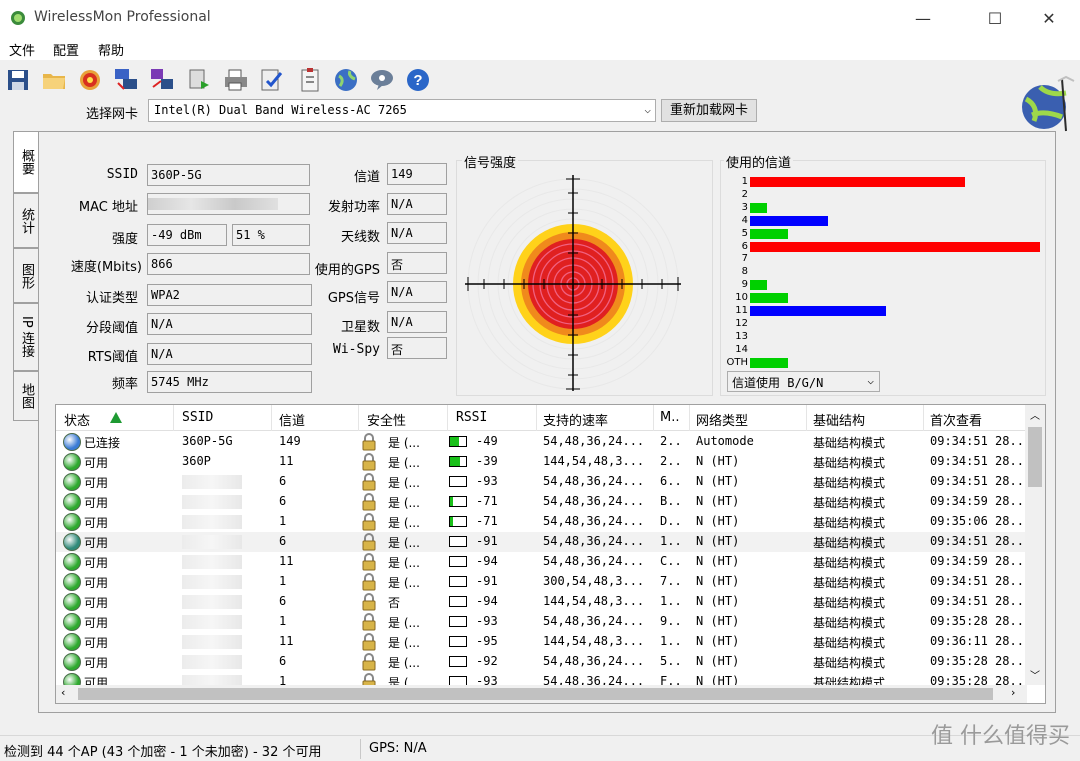 The image size is (1080, 761). Describe the element at coordinates (197, 417) in the screenshot. I see `col-ssid: SSID` at that location.